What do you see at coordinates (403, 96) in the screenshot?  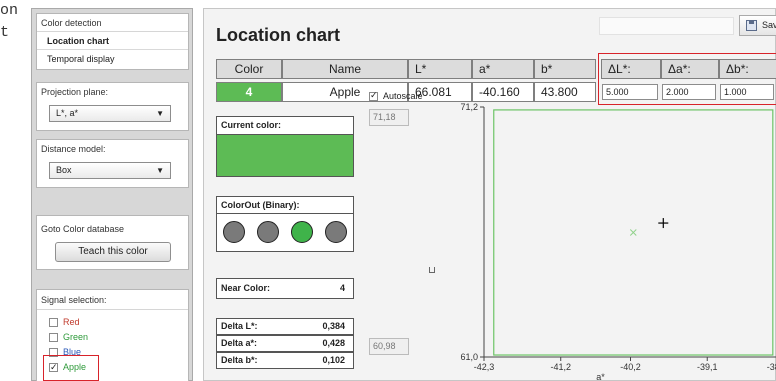 I see `autoscale-label: Autoscale` at bounding box center [403, 96].